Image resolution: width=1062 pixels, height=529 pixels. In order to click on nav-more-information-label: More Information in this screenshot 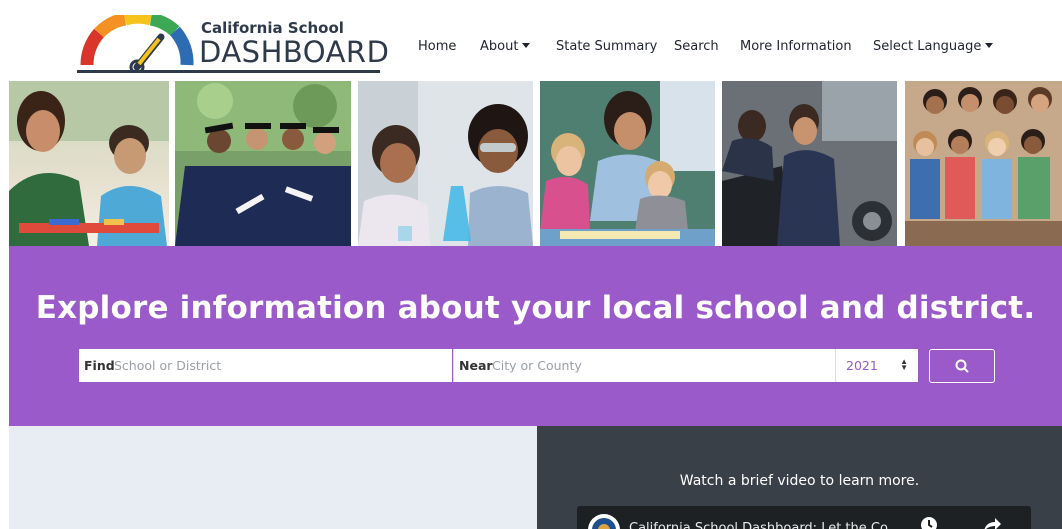, I will do `click(796, 46)`.